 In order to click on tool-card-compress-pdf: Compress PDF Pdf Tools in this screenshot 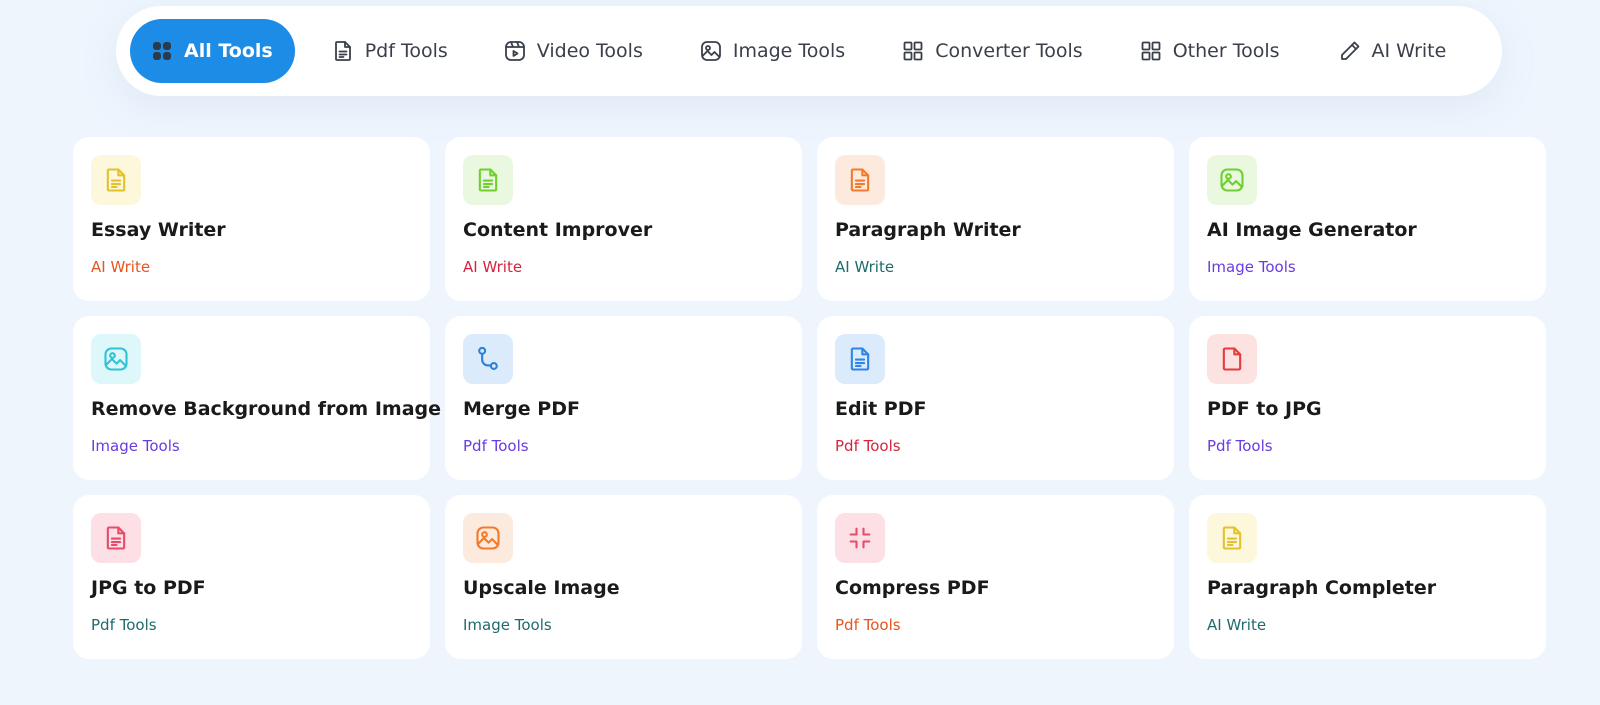, I will do `click(995, 577)`.